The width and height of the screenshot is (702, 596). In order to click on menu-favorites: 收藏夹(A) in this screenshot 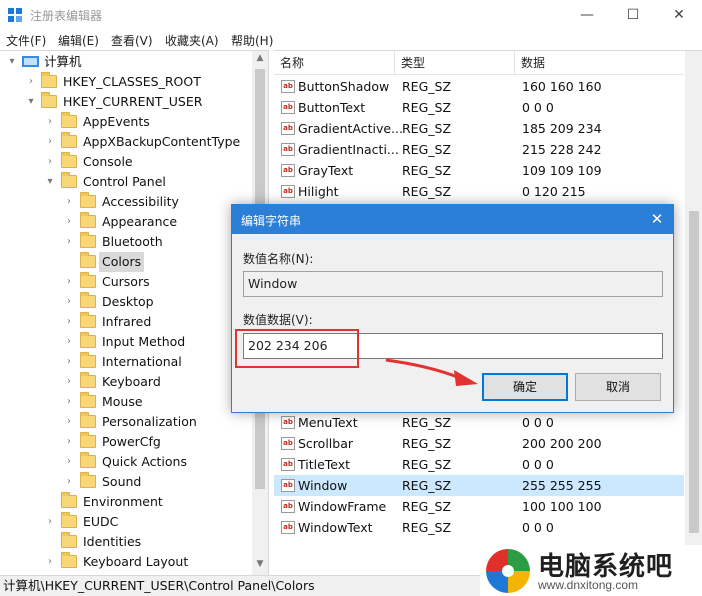, I will do `click(192, 40)`.